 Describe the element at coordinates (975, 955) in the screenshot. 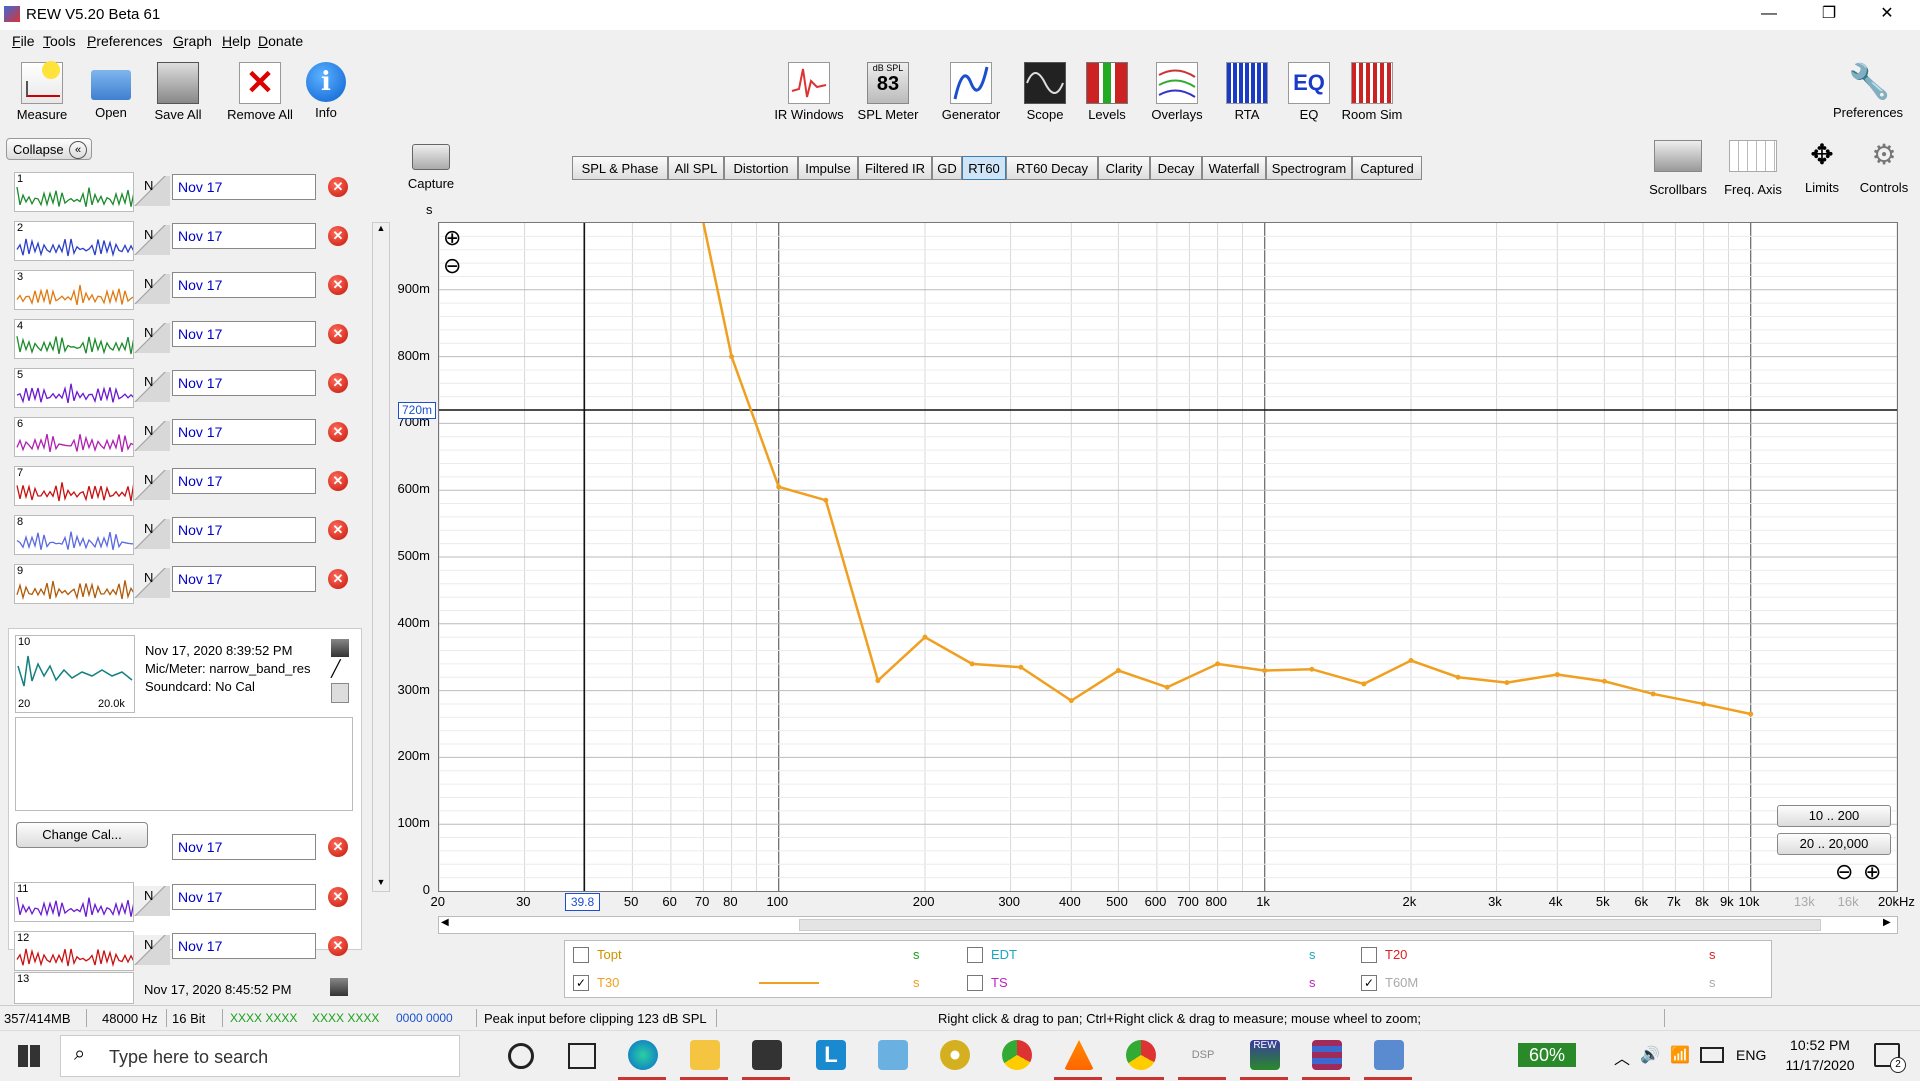

I see `legend-checkbox-edt` at that location.